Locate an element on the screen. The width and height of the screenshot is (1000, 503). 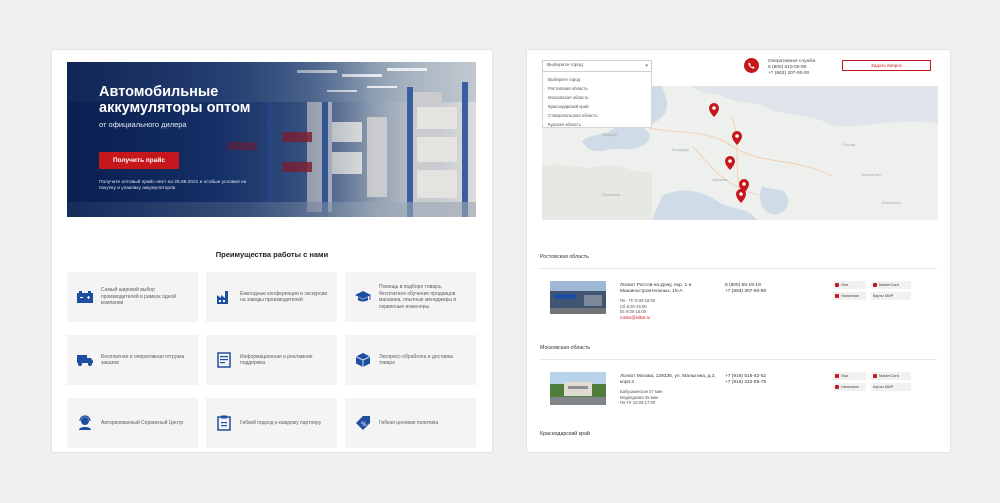
advantage-card: Гибкий подход к каждому партнеру is located at coordinates (271, 423).